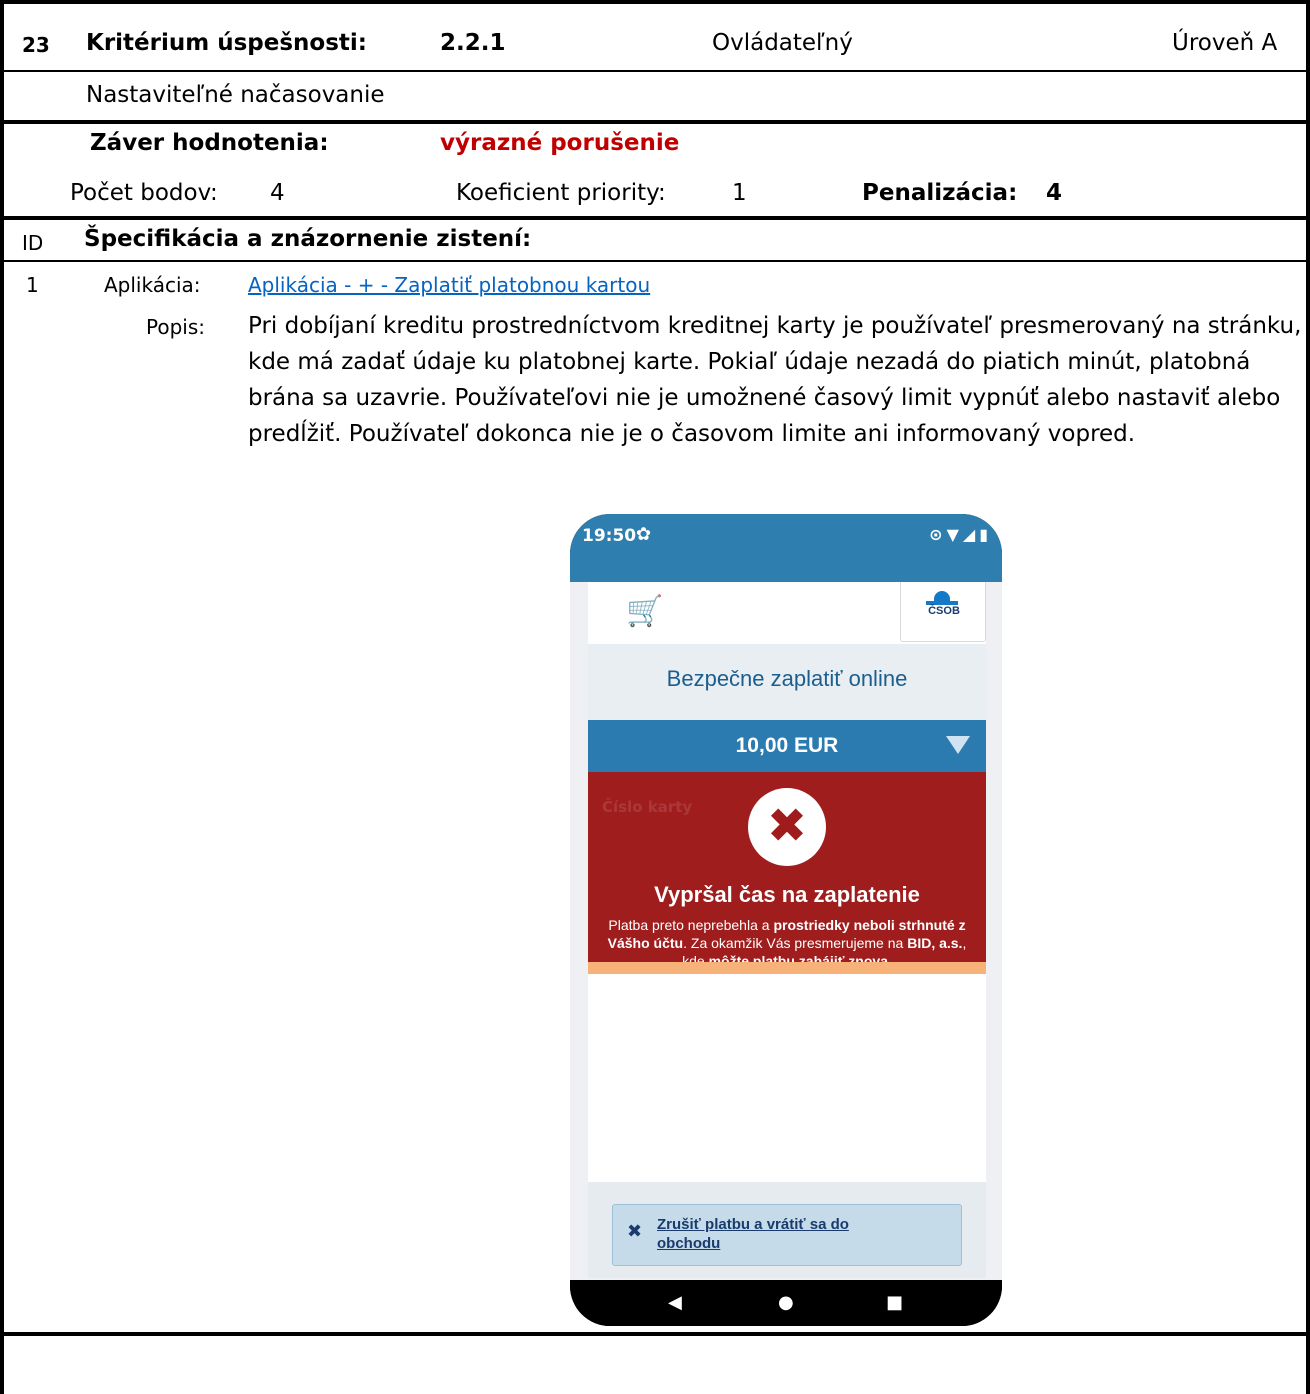  I want to click on criterion-number: 23, so click(36, 45).